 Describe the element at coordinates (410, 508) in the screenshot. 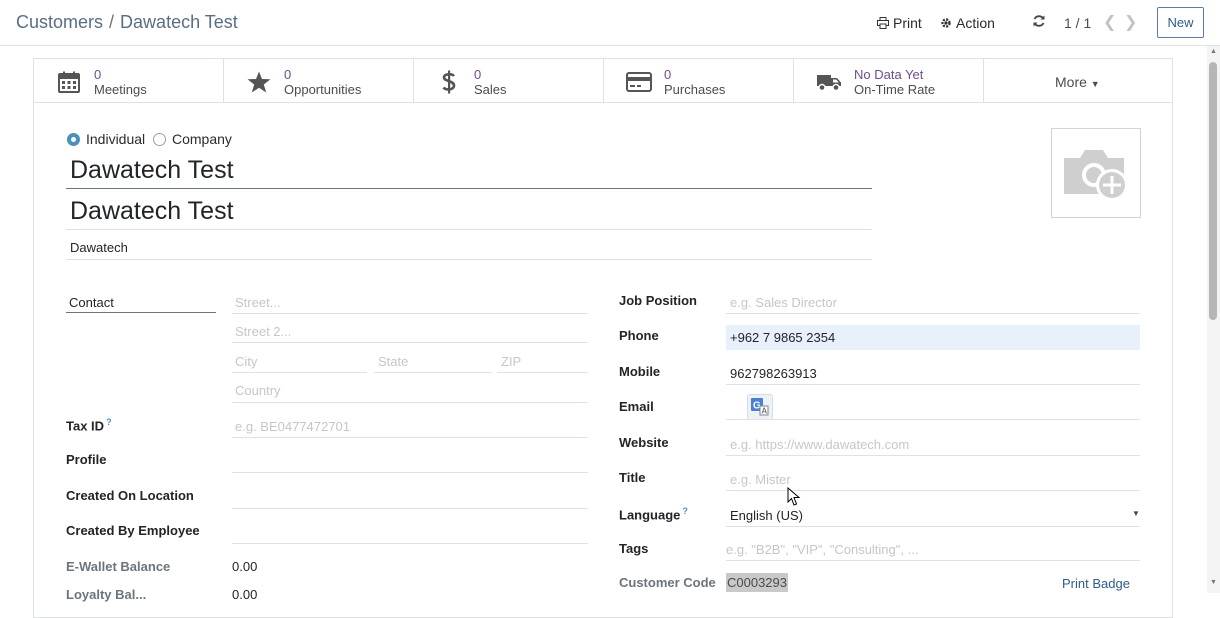

I see `created-on-location-input` at that location.